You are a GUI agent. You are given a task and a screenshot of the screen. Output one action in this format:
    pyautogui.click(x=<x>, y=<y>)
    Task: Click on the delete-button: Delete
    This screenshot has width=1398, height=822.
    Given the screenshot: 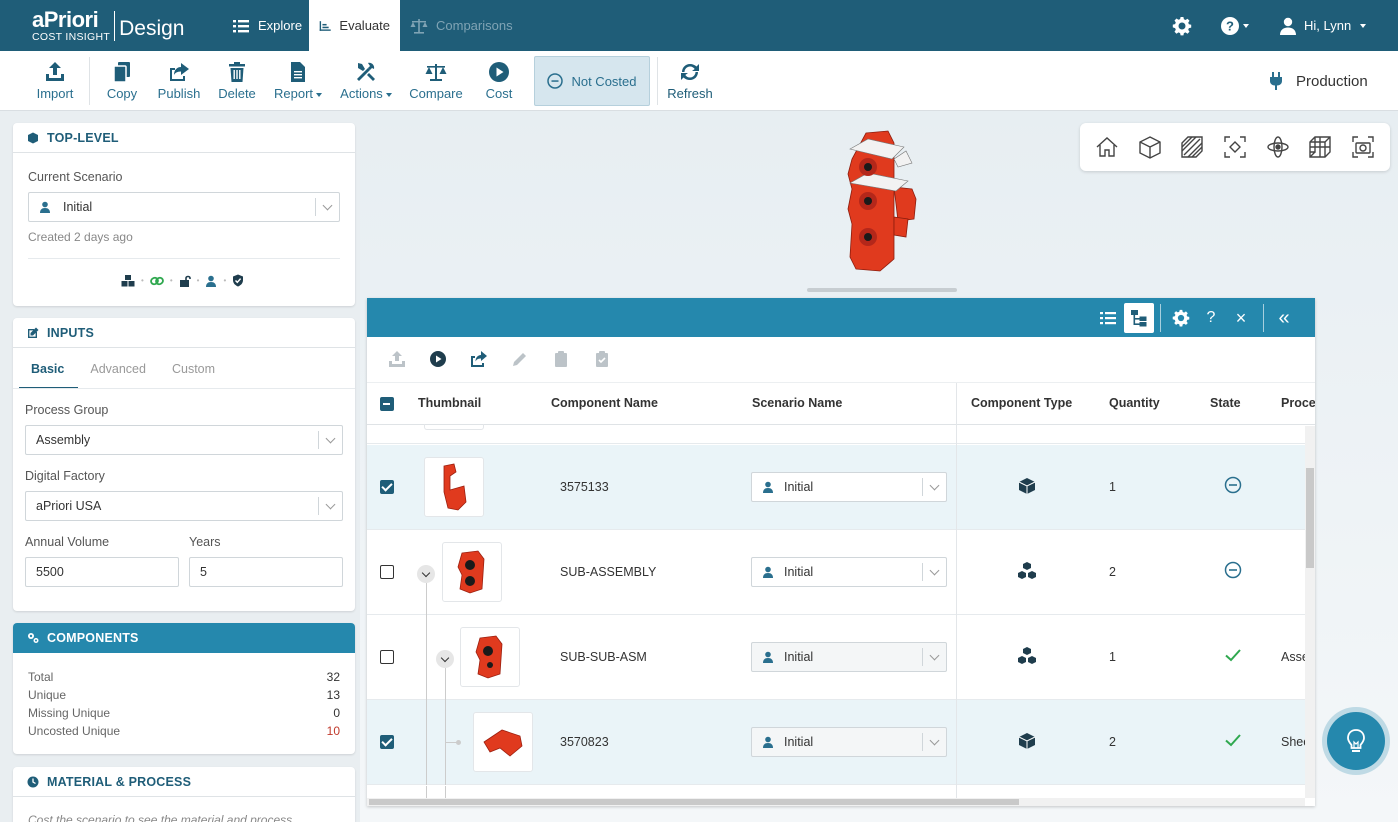 What is the action you would take?
    pyautogui.click(x=237, y=81)
    